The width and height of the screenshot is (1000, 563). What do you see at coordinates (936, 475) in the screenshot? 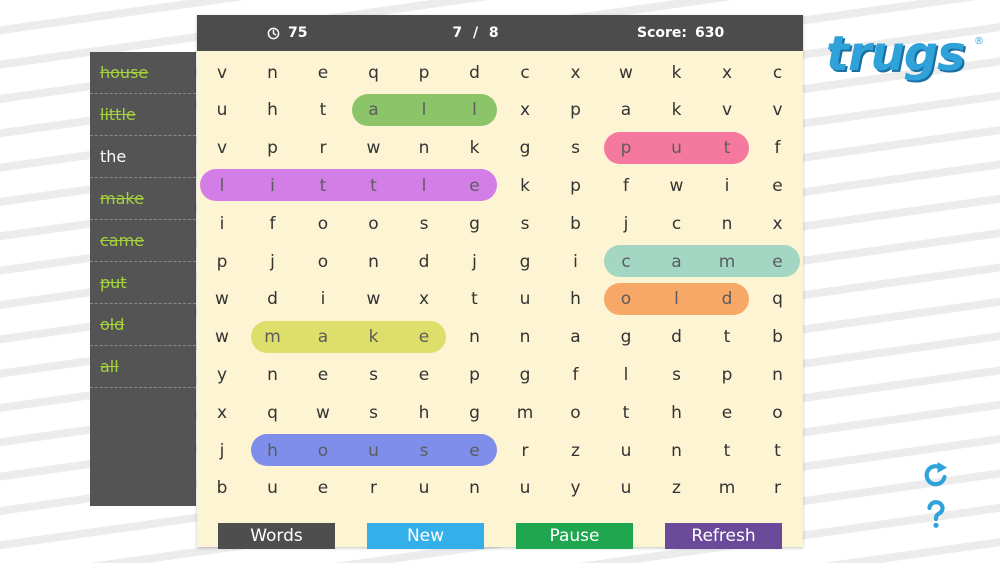
I see `refresh-icon` at bounding box center [936, 475].